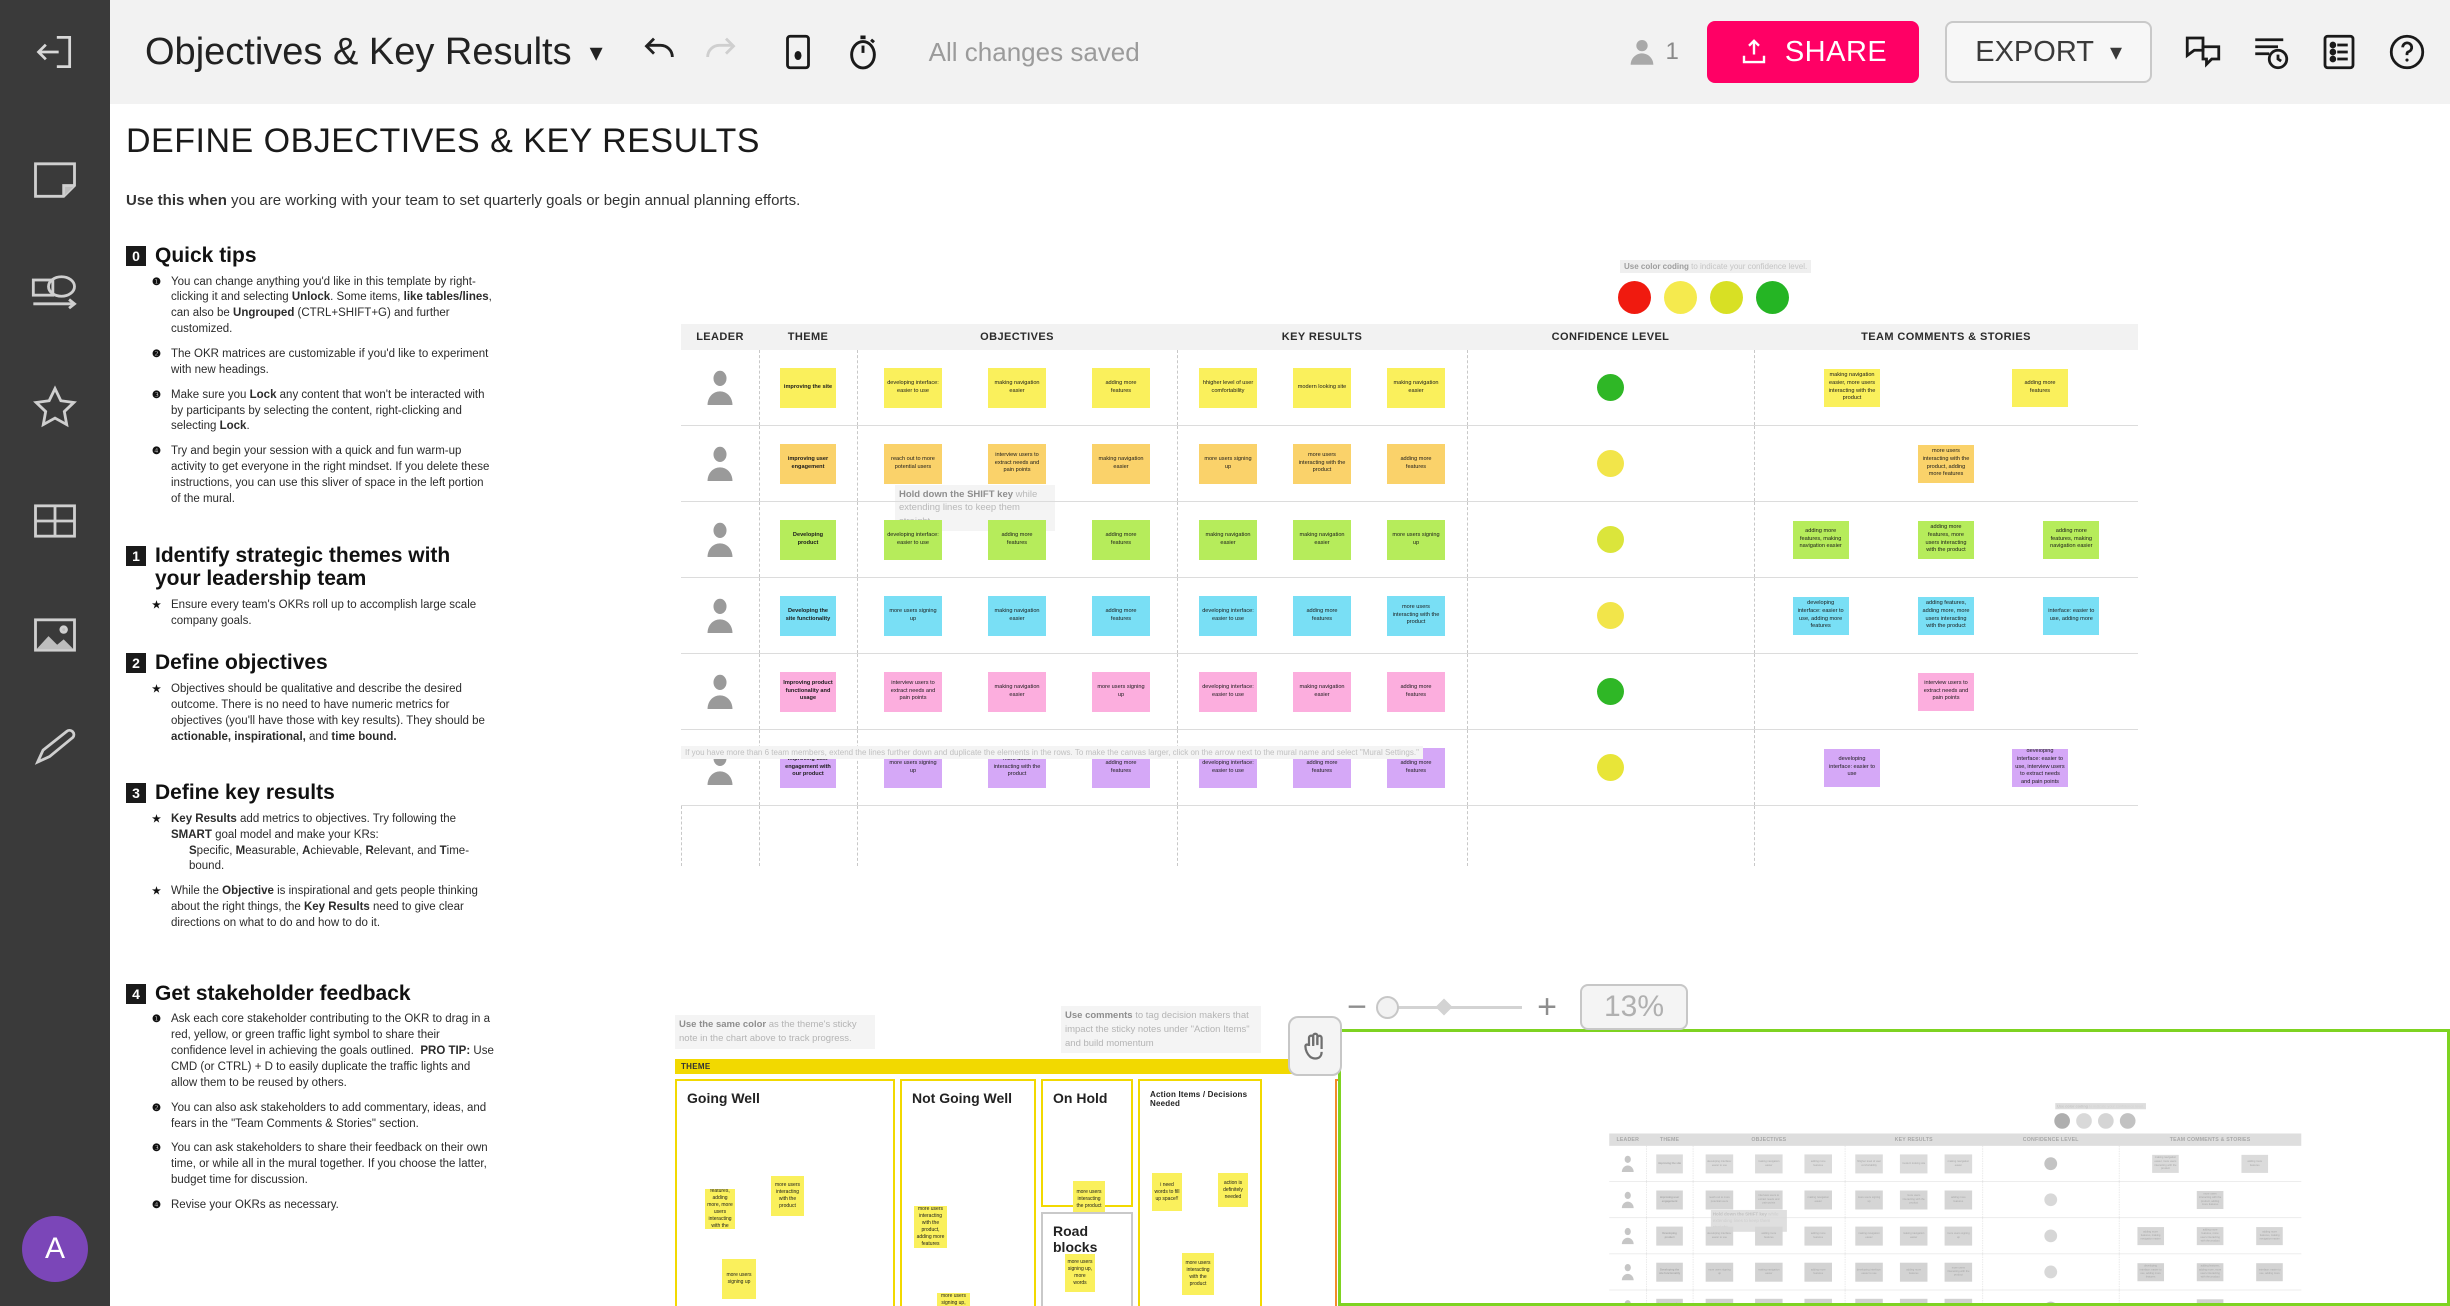 The image size is (2450, 1306). Describe the element at coordinates (2407, 52) in the screenshot. I see `help-button` at that location.